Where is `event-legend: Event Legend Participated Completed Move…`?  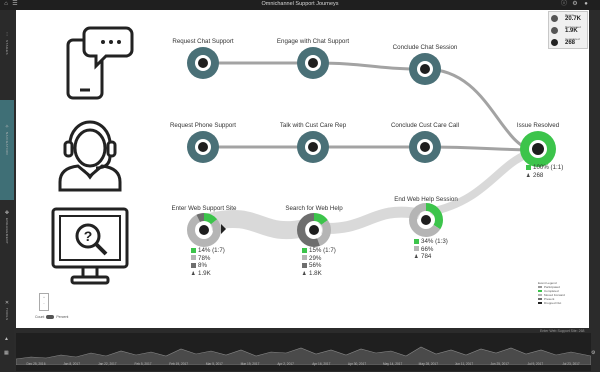 event-legend: Event Legend Participated Completed Move… is located at coordinates (560, 293).